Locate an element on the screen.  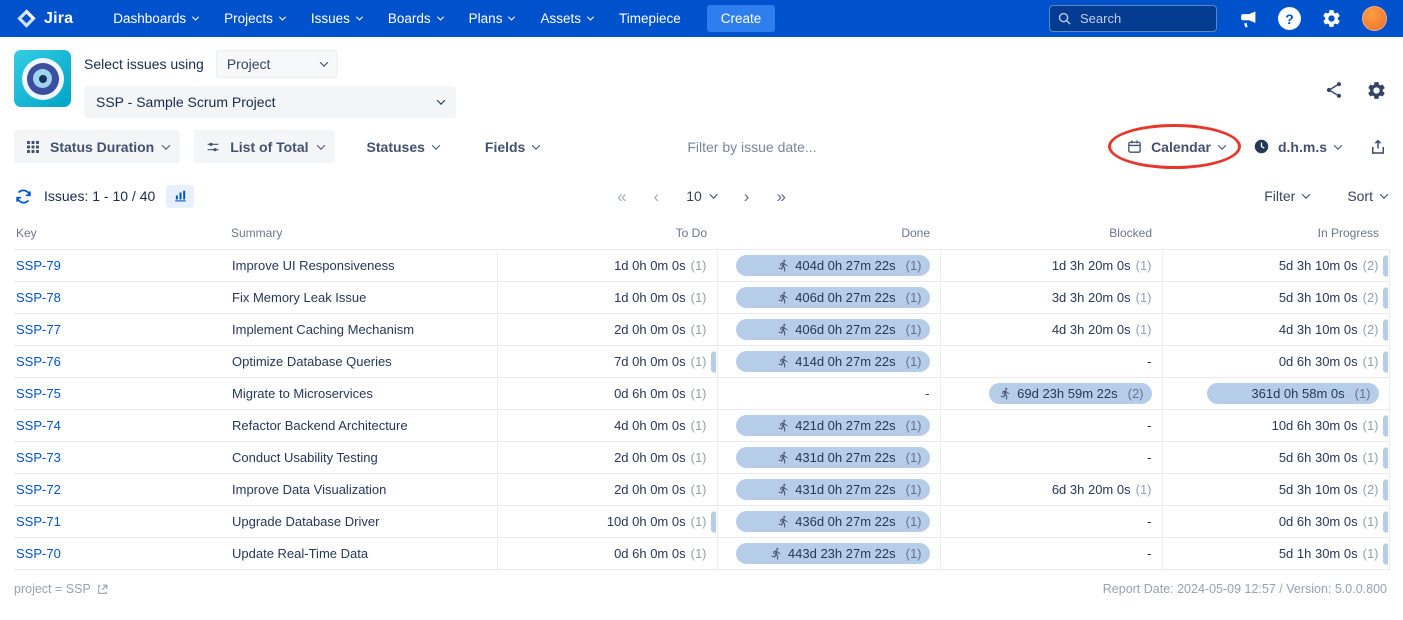
issue-key-cell: SSP-75 is located at coordinates (121, 393).